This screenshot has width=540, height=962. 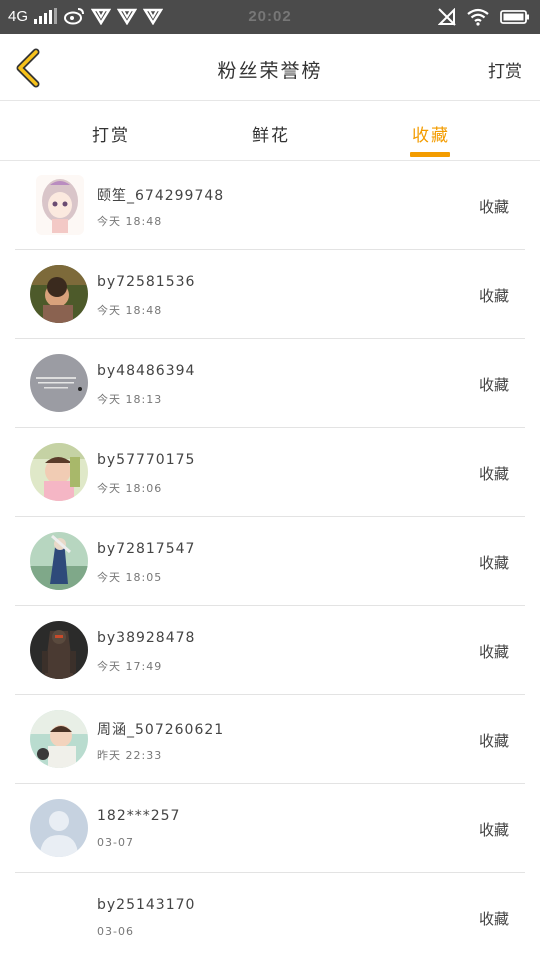 I want to click on entry-time: 03-07, so click(x=115, y=842).